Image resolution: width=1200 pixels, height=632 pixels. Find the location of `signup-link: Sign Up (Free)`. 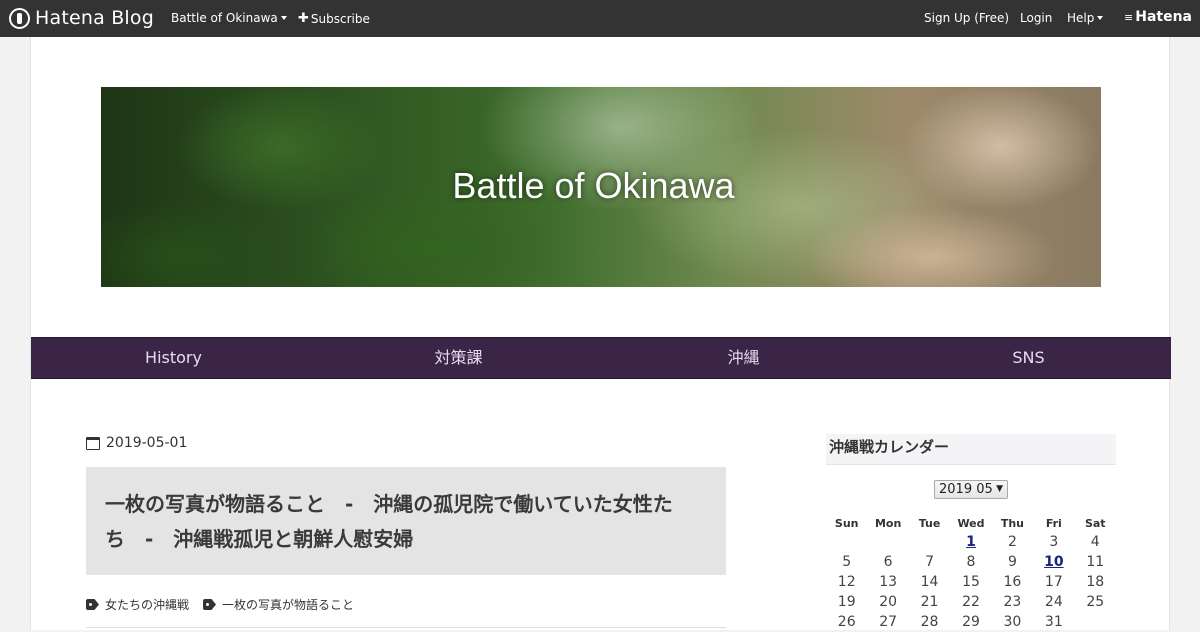

signup-link: Sign Up (Free) is located at coordinates (966, 18).